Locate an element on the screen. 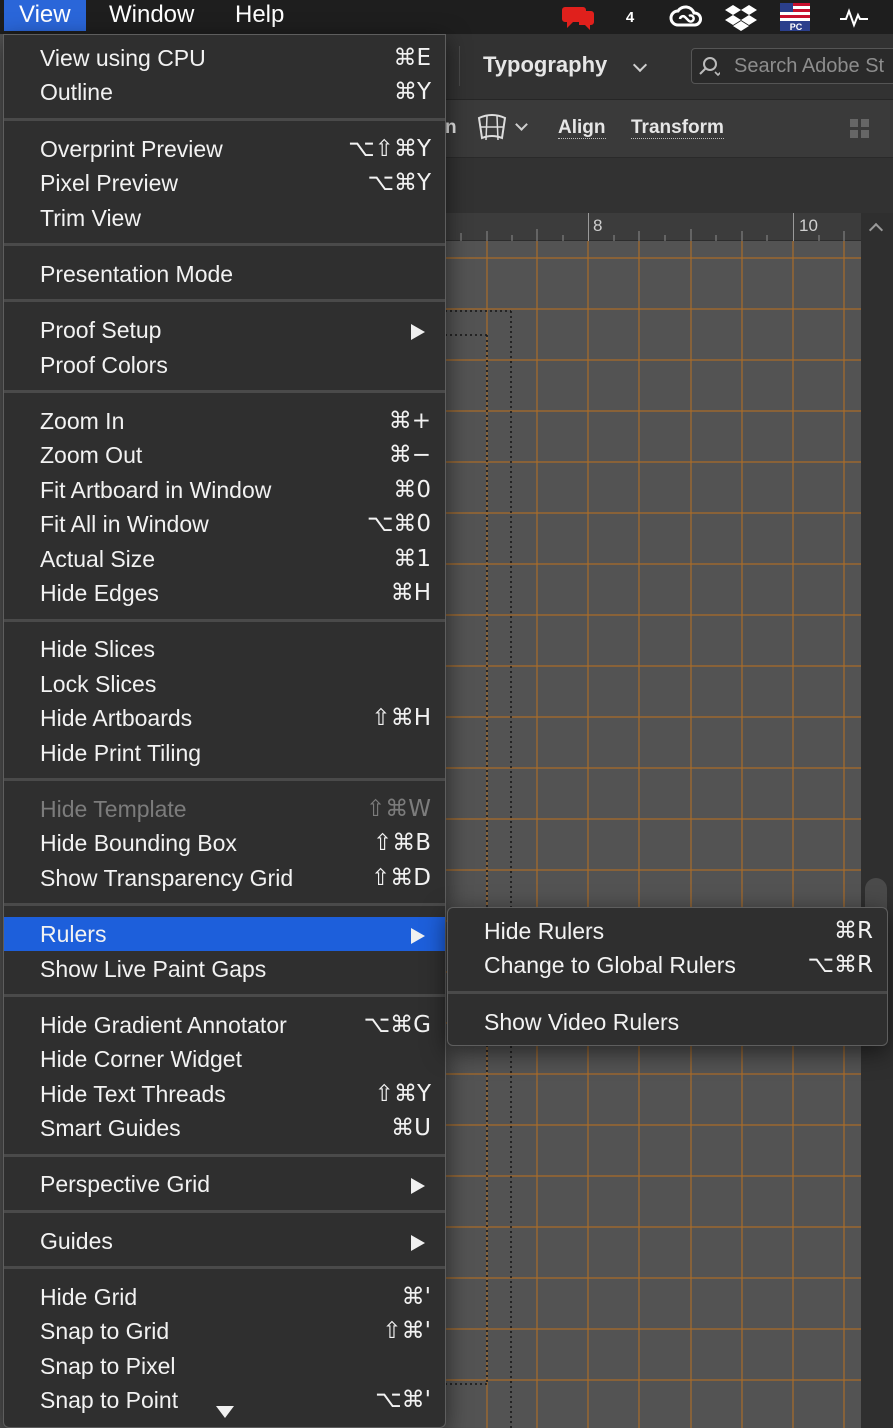 The width and height of the screenshot is (893, 1428). menu-item-outline: Outline ⌘Y is located at coordinates (224, 92).